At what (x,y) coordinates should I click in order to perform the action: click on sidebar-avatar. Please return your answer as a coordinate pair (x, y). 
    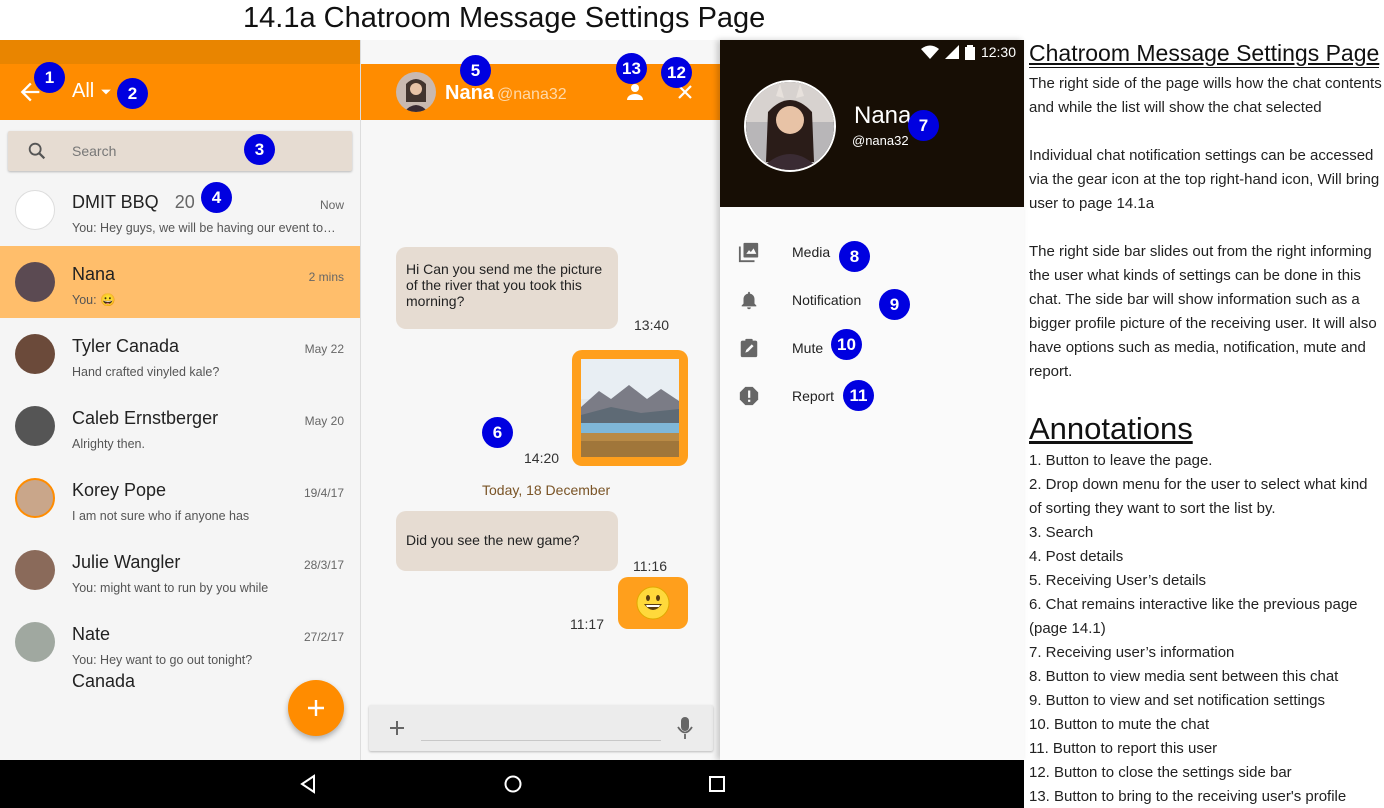
    Looking at the image, I should click on (790, 126).